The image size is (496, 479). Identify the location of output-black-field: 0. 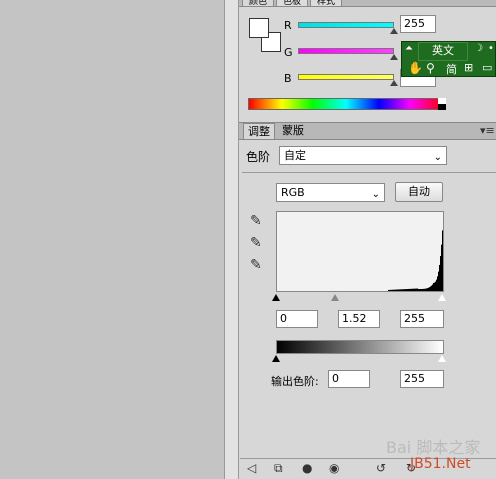
(349, 379).